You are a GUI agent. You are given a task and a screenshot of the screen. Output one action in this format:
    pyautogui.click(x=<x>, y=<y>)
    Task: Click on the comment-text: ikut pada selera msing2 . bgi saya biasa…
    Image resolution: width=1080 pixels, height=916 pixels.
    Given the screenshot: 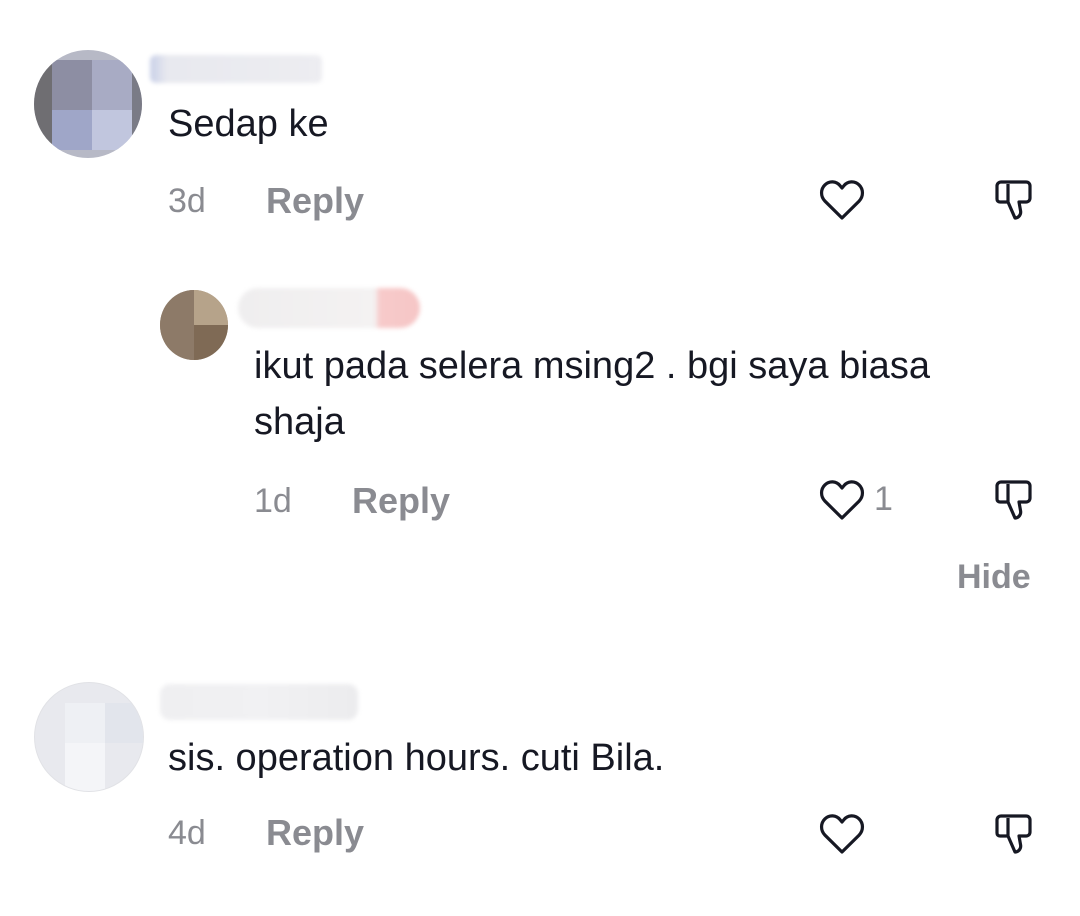 What is the action you would take?
    pyautogui.click(x=592, y=394)
    